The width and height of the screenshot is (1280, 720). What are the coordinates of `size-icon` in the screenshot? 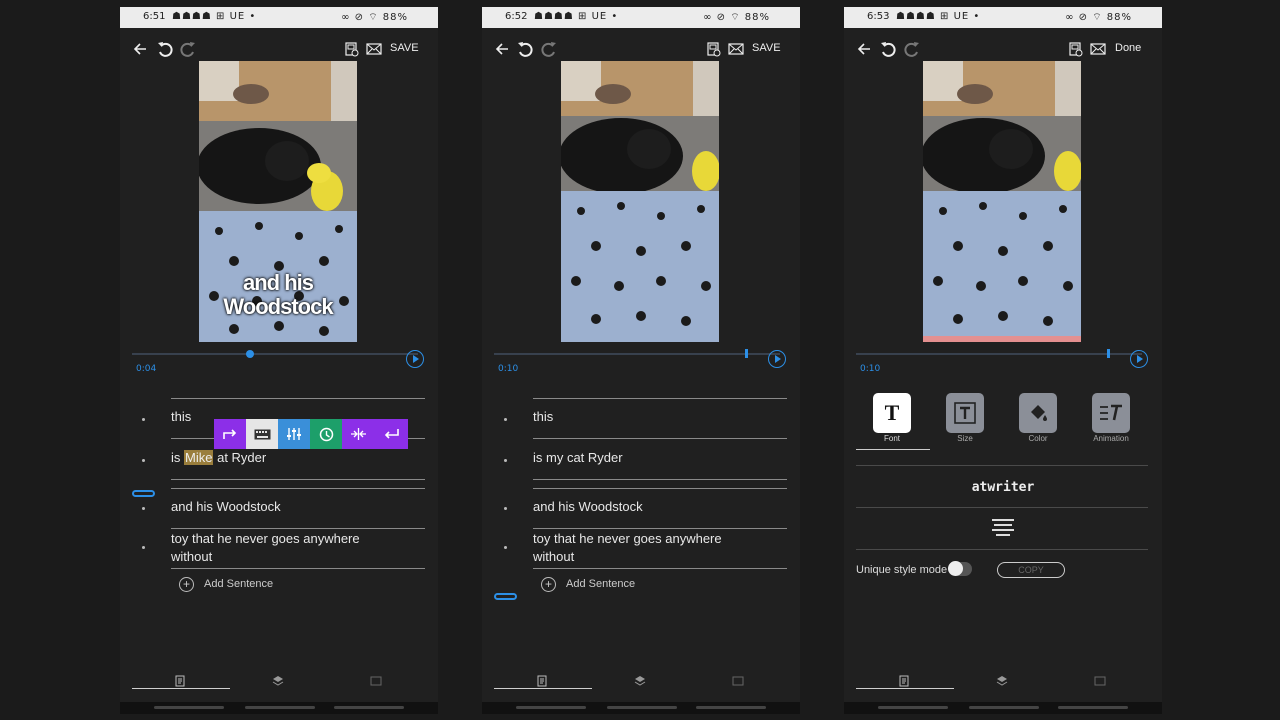 It's located at (965, 413).